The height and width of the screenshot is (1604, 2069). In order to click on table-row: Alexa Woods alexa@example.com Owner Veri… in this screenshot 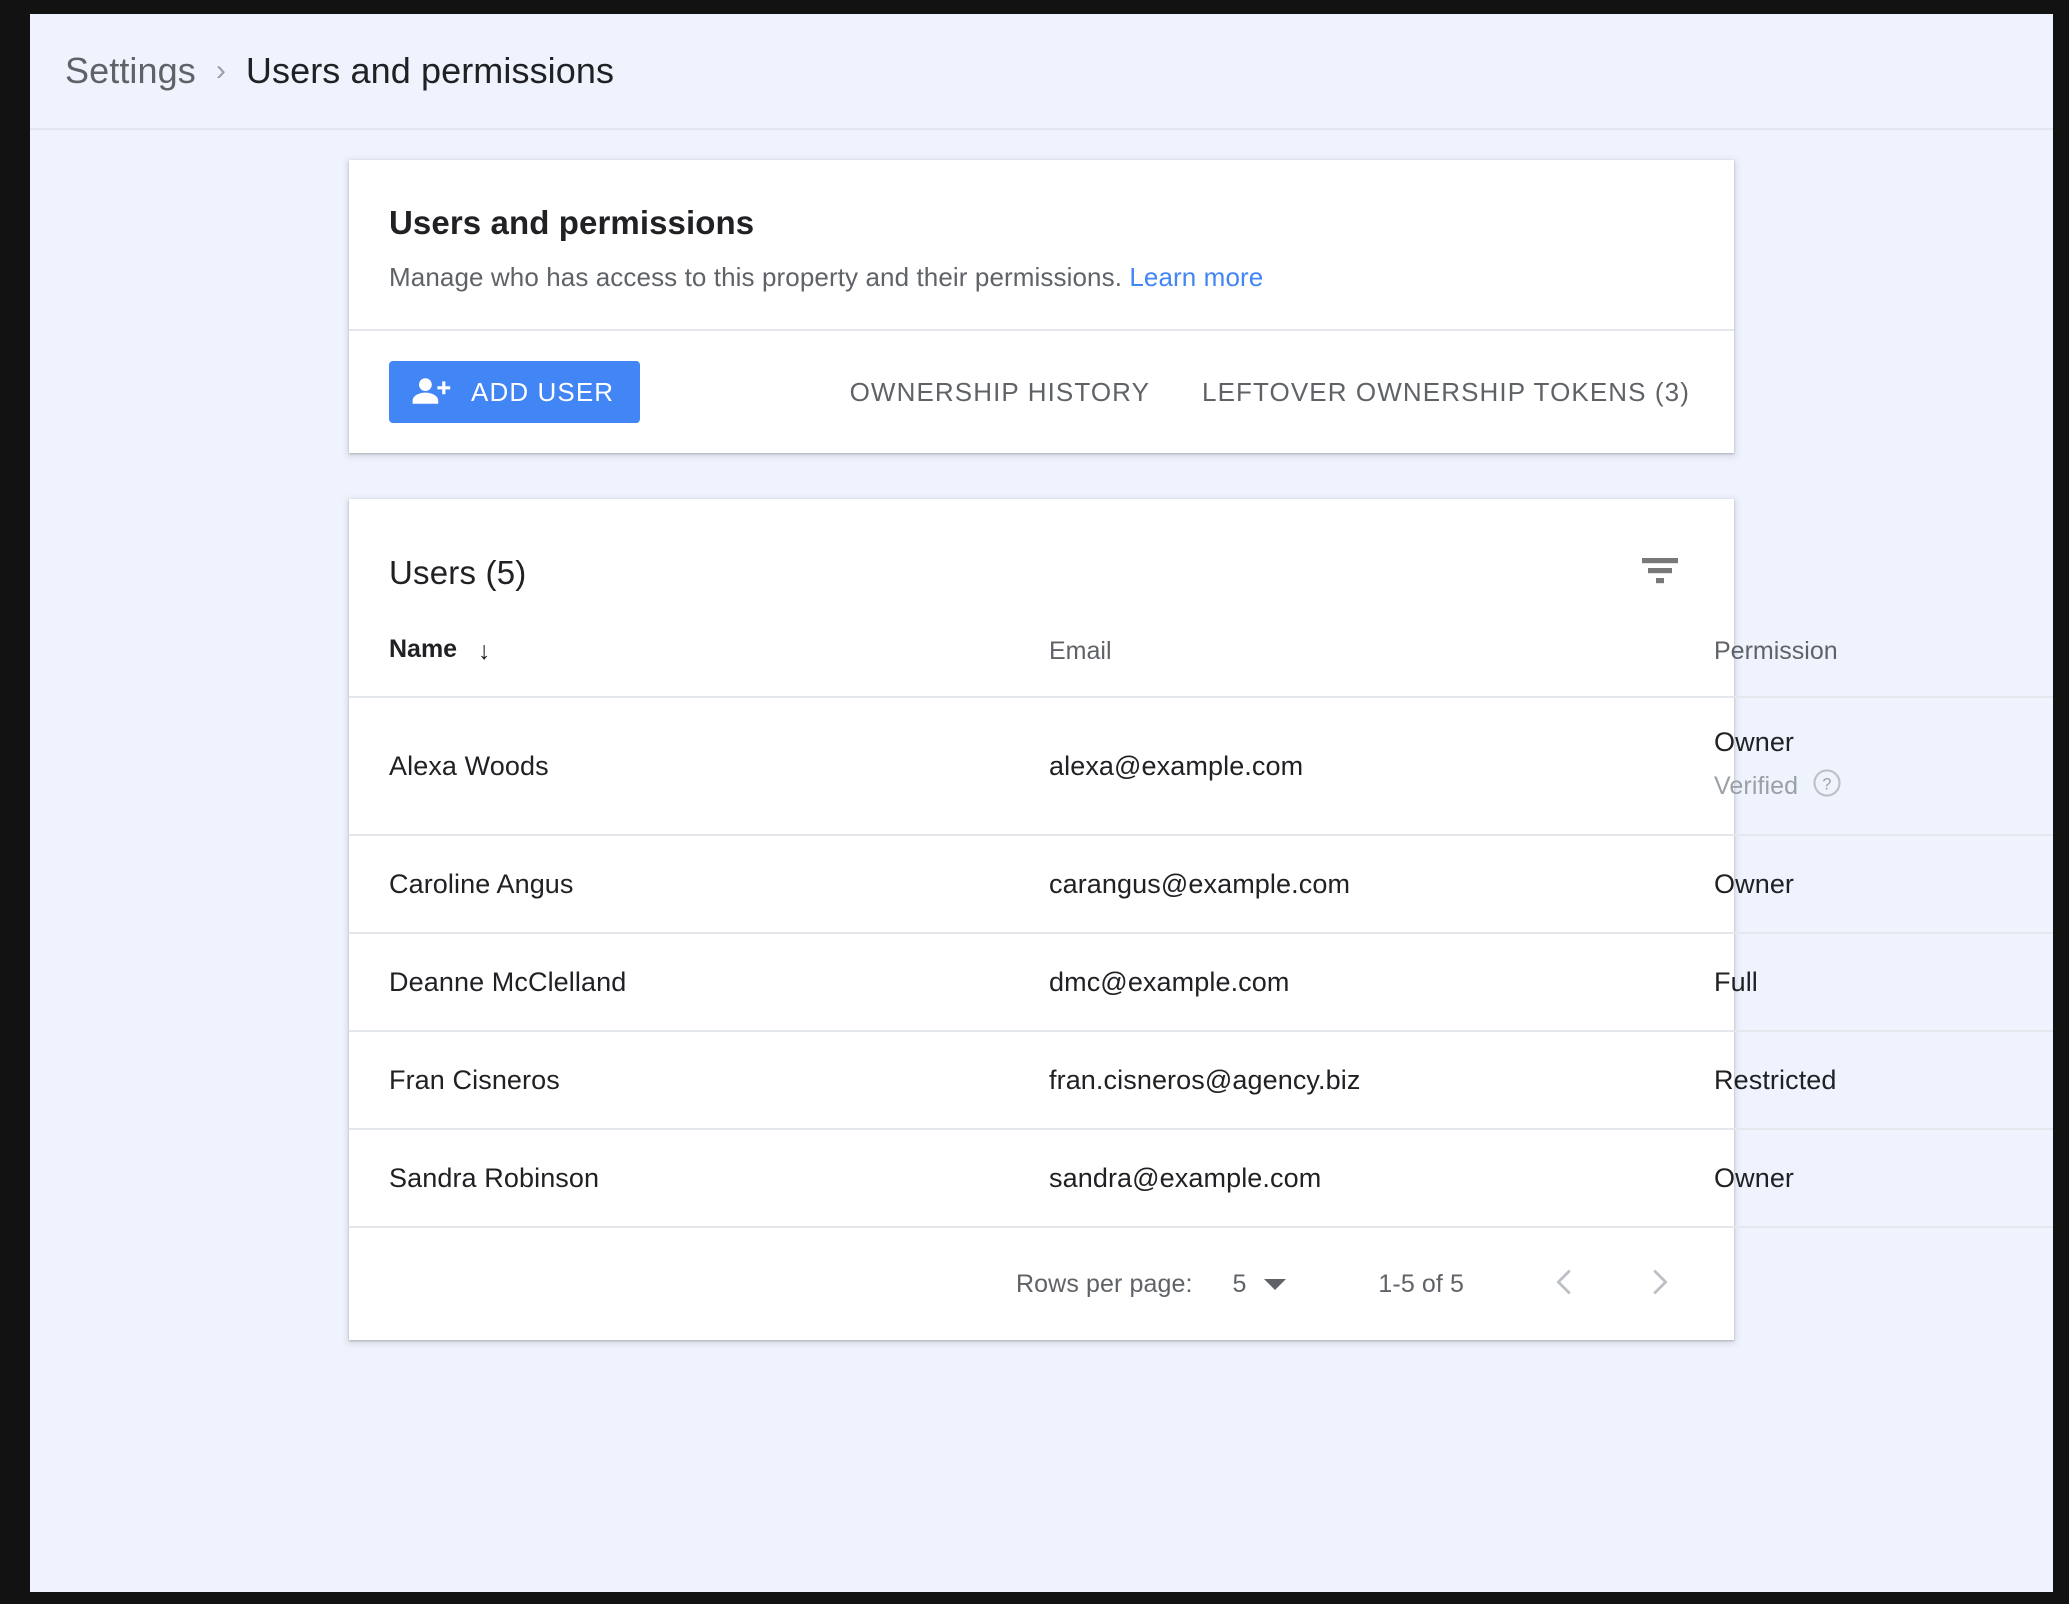, I will do `click(1201, 766)`.